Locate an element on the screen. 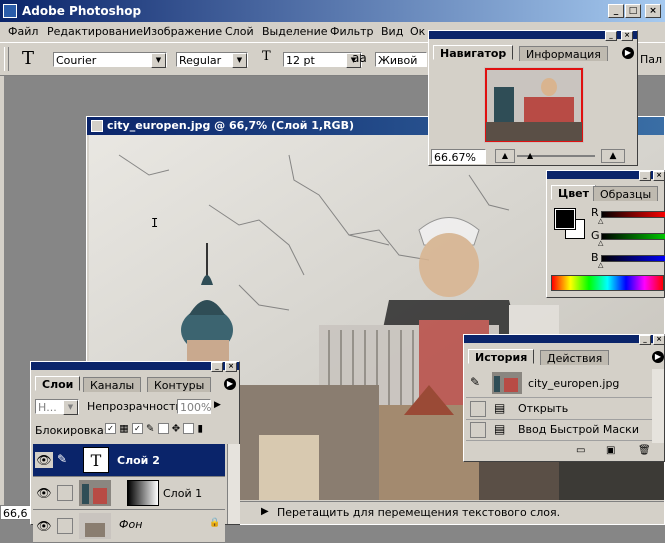 Image resolution: width=665 pixels, height=543 pixels. menu-select: Выделение is located at coordinates (295, 31).